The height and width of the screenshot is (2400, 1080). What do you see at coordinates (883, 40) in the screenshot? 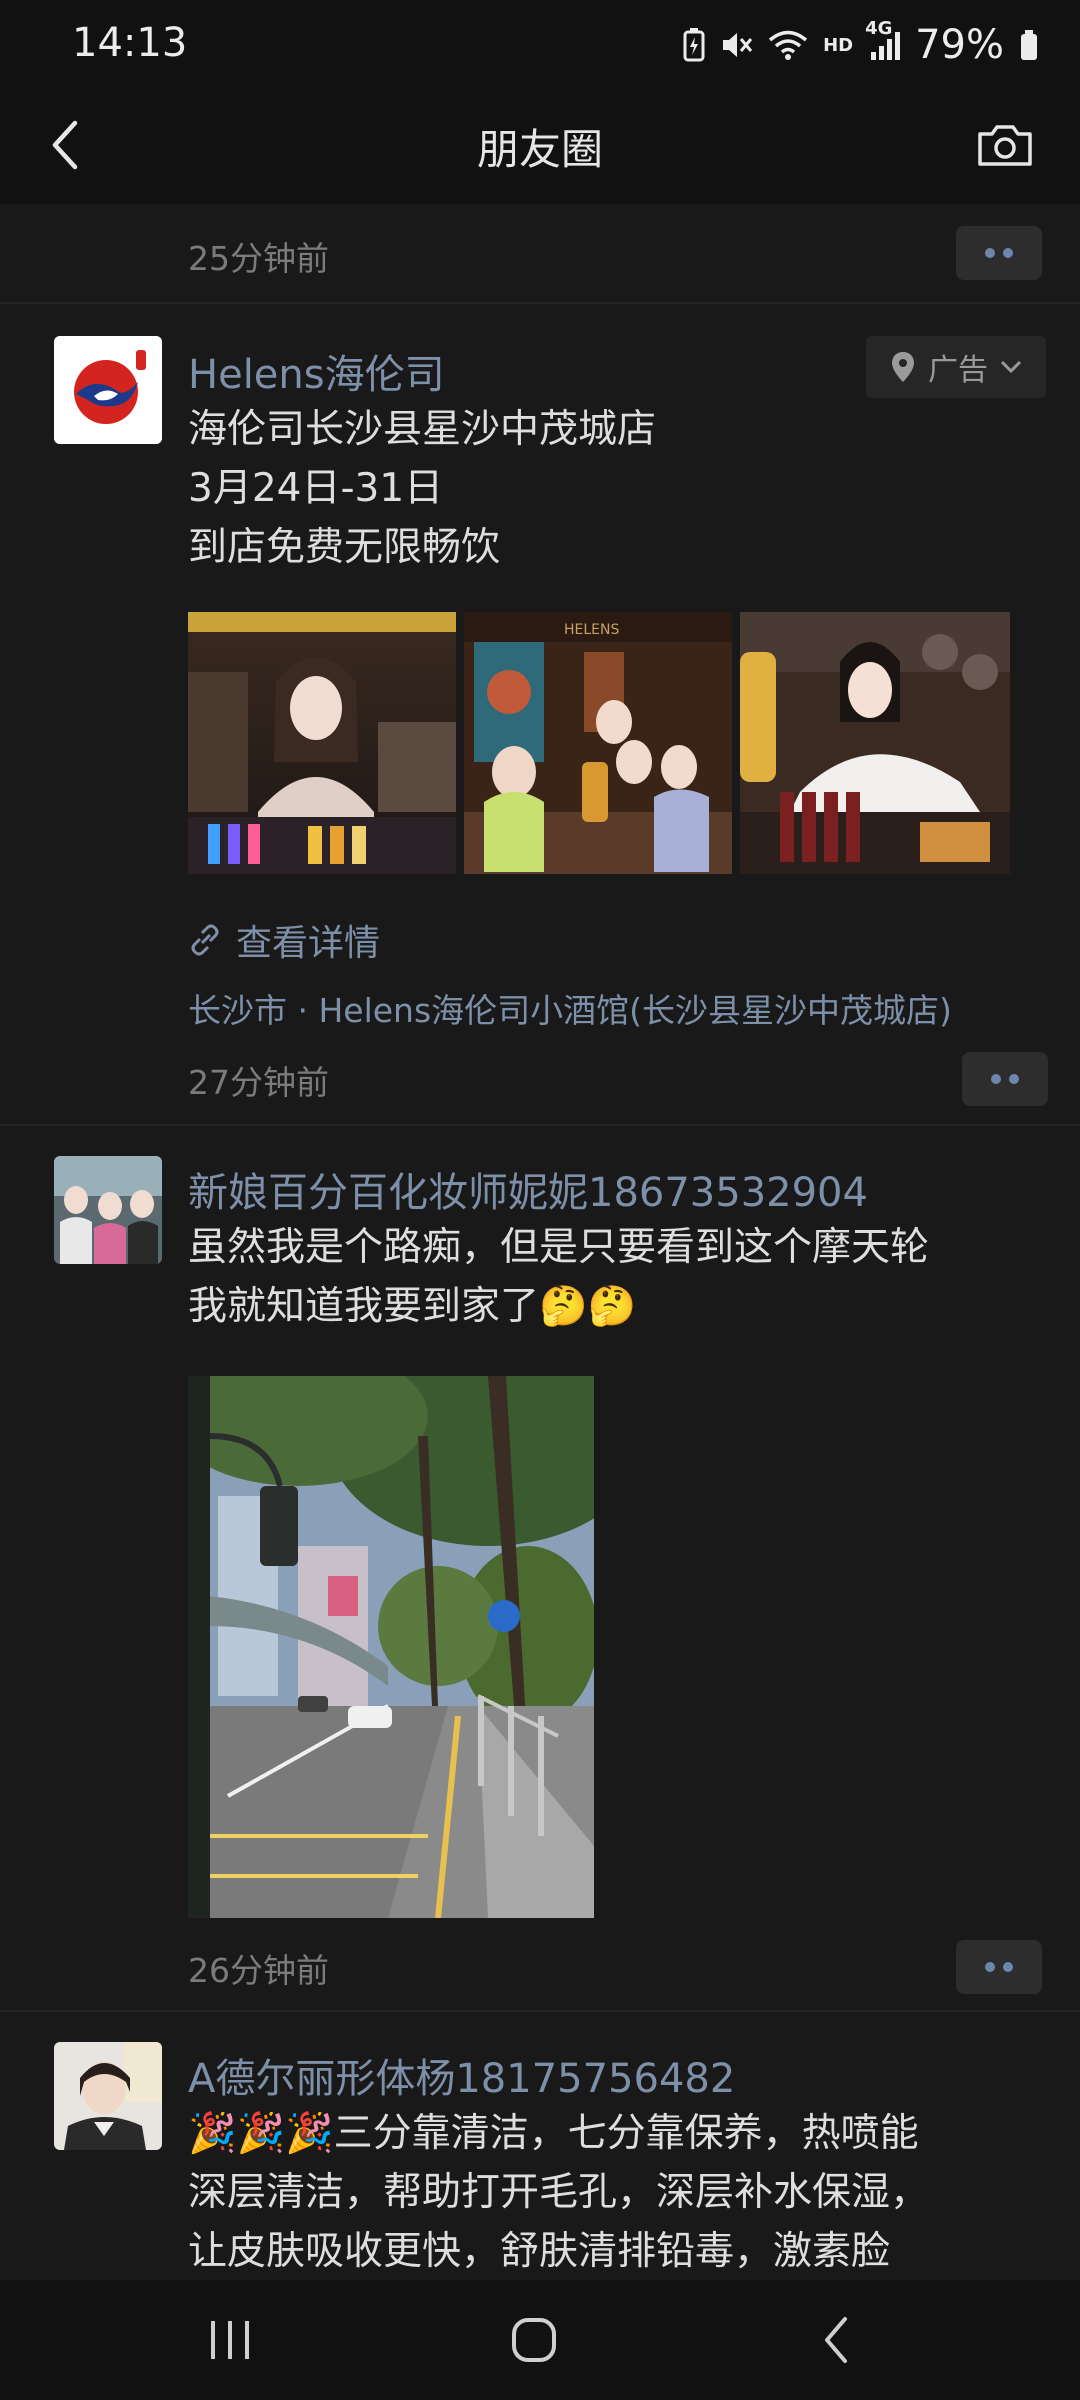
I see `cellular-signal-icon: 4G` at bounding box center [883, 40].